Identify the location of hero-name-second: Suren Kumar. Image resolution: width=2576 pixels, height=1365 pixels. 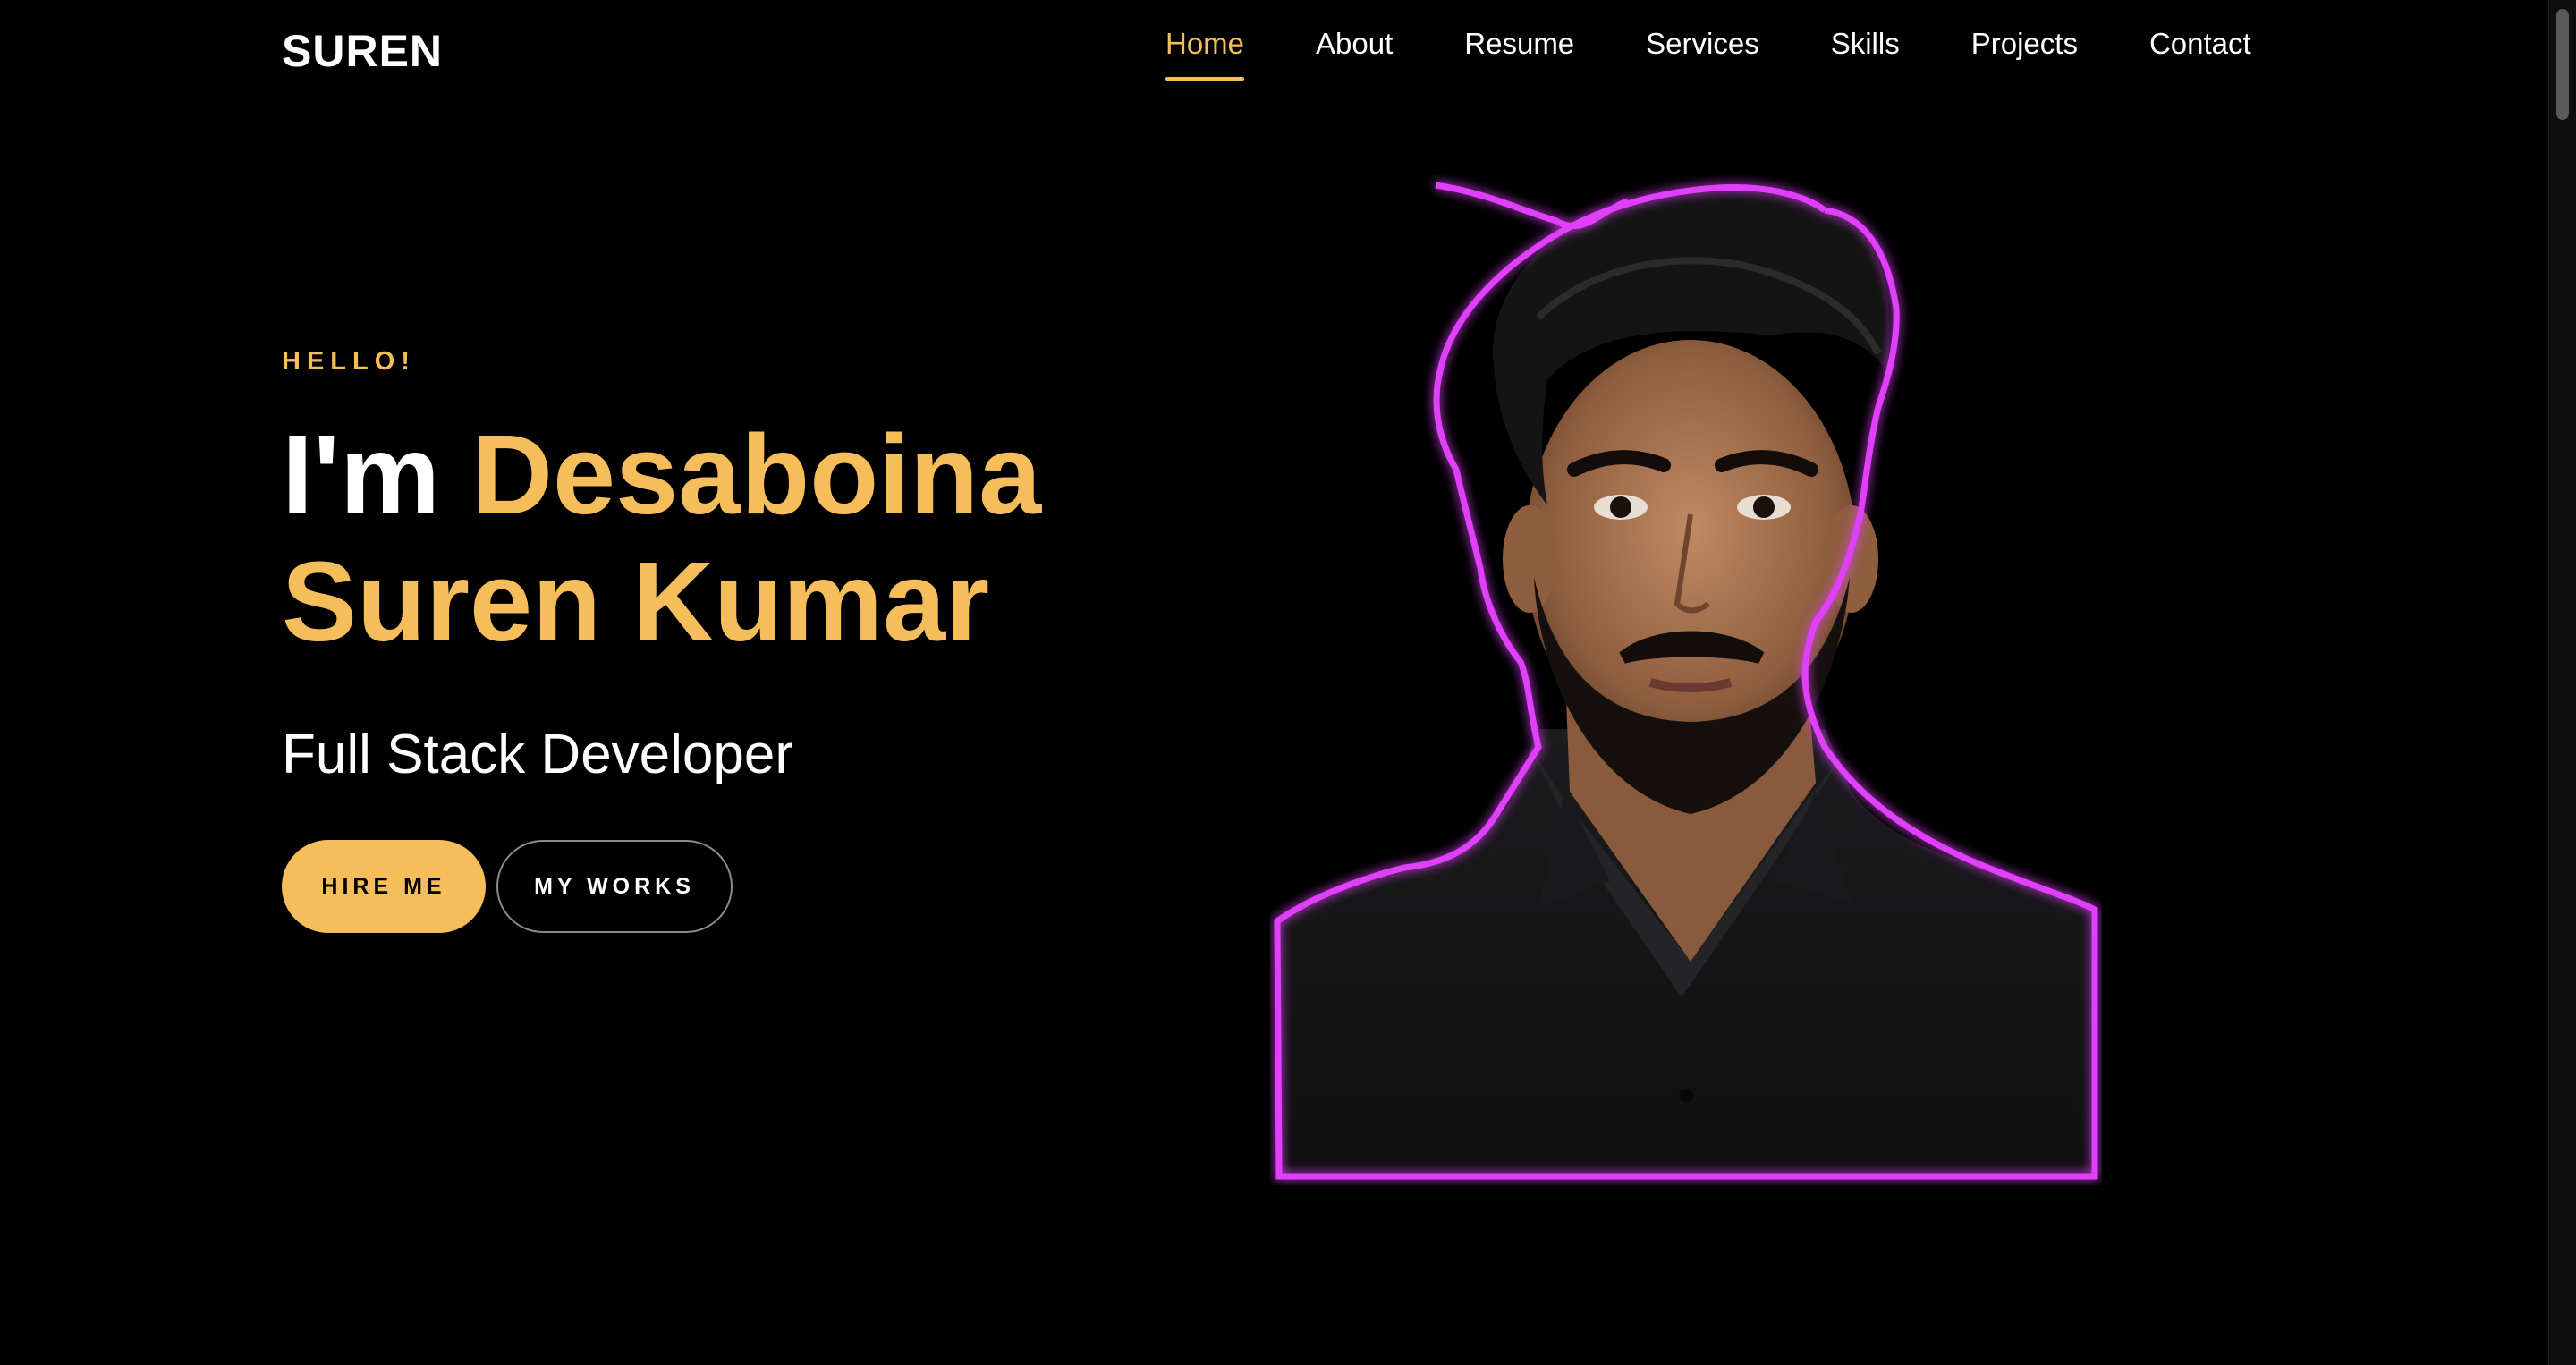
(636, 601).